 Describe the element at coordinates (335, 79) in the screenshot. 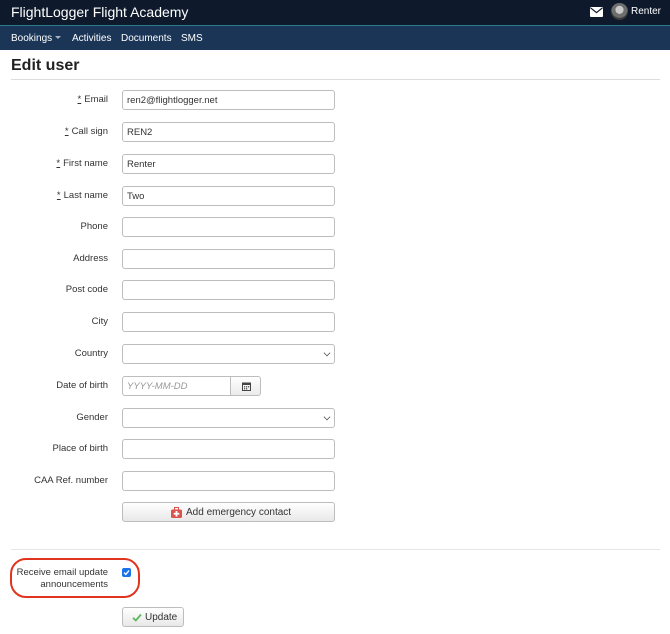

I see `title-divider` at that location.